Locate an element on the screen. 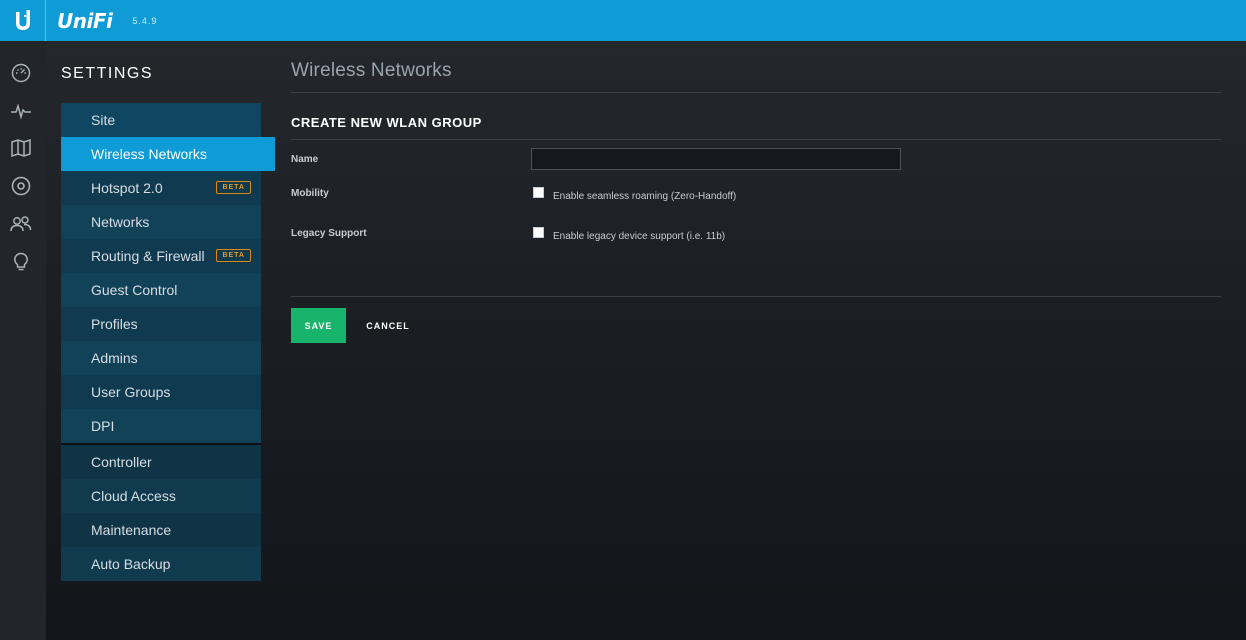 Image resolution: width=1246 pixels, height=640 pixels. menu-item-label: User Groups is located at coordinates (131, 392).